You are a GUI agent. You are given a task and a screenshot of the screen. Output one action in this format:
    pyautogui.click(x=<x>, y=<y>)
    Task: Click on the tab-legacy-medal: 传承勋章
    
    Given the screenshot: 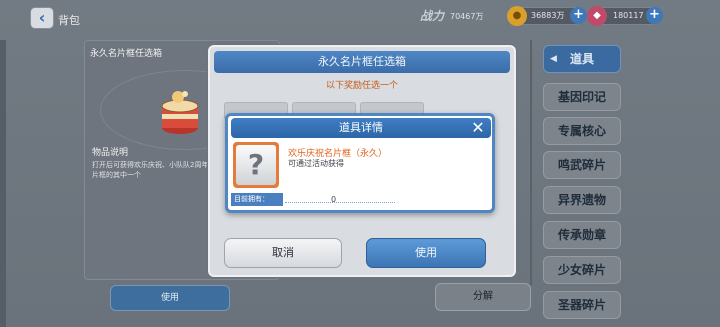 What is the action you would take?
    pyautogui.click(x=582, y=235)
    